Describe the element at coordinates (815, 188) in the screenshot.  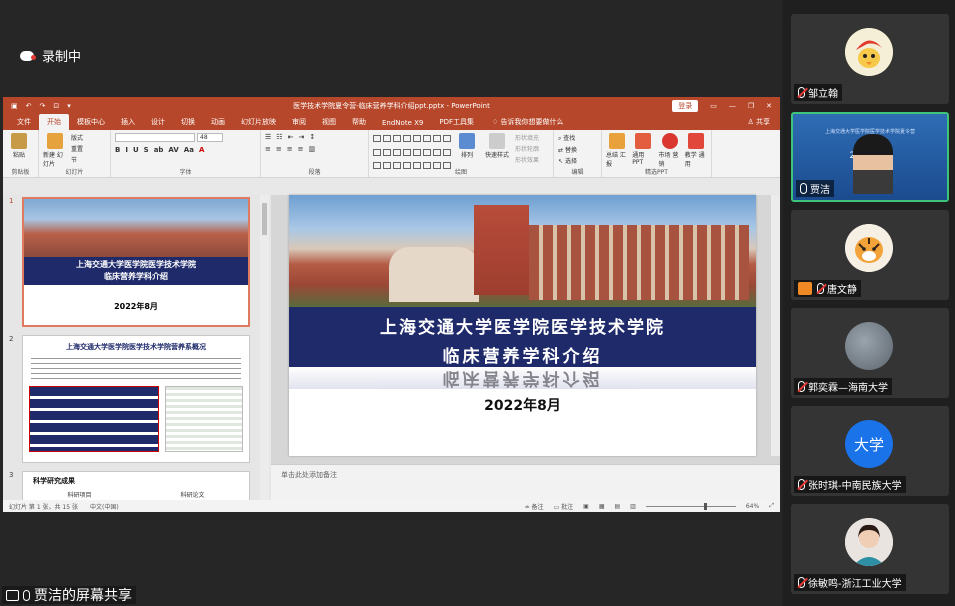
I see `participant-name: 贾洁` at that location.